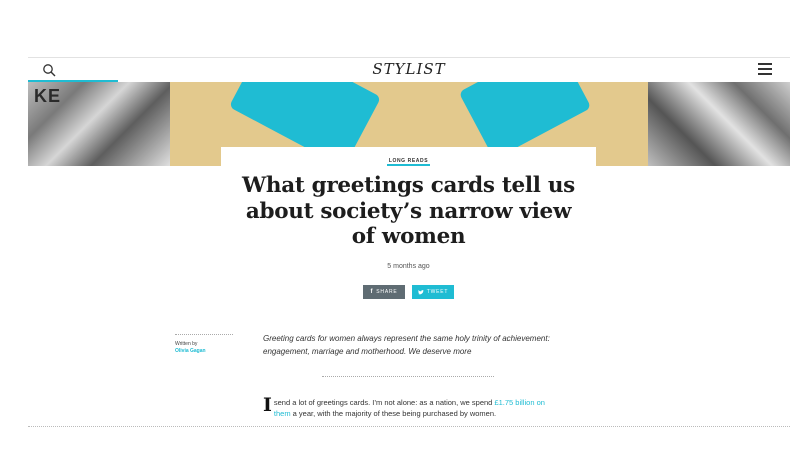 This screenshot has height=450, width=800. What do you see at coordinates (48, 96) in the screenshot?
I see `protest-sign-text: KE` at bounding box center [48, 96].